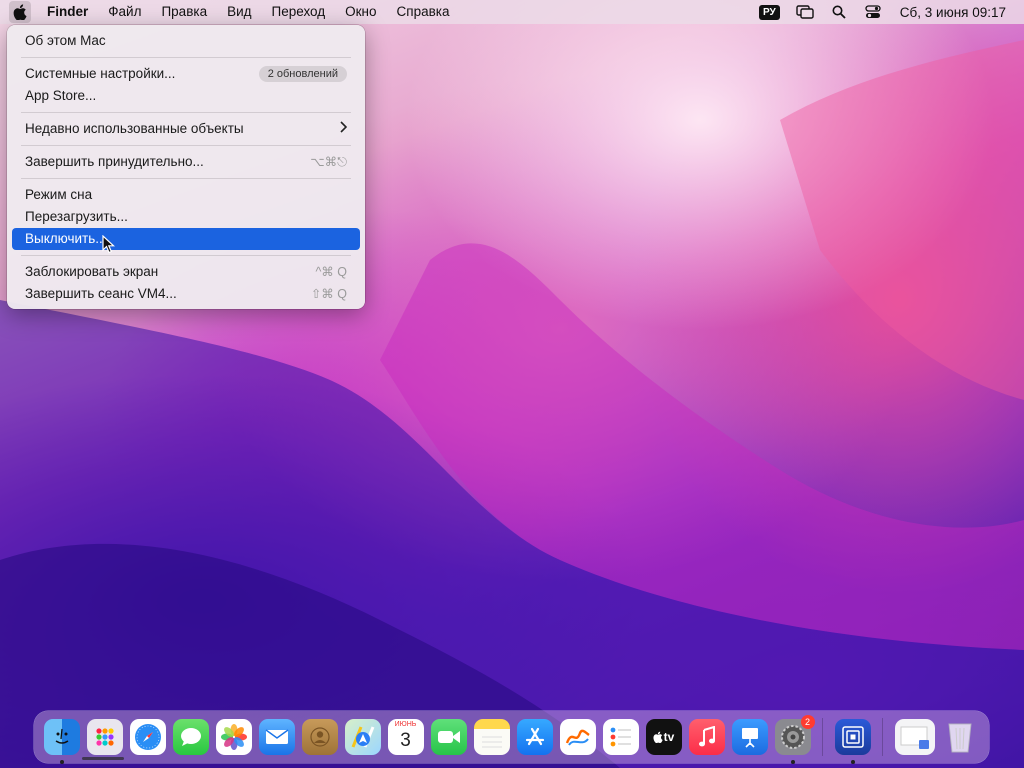 The height and width of the screenshot is (768, 1024). What do you see at coordinates (405, 724) in the screenshot?
I see `calendar-month: ИЮНЬ` at bounding box center [405, 724].